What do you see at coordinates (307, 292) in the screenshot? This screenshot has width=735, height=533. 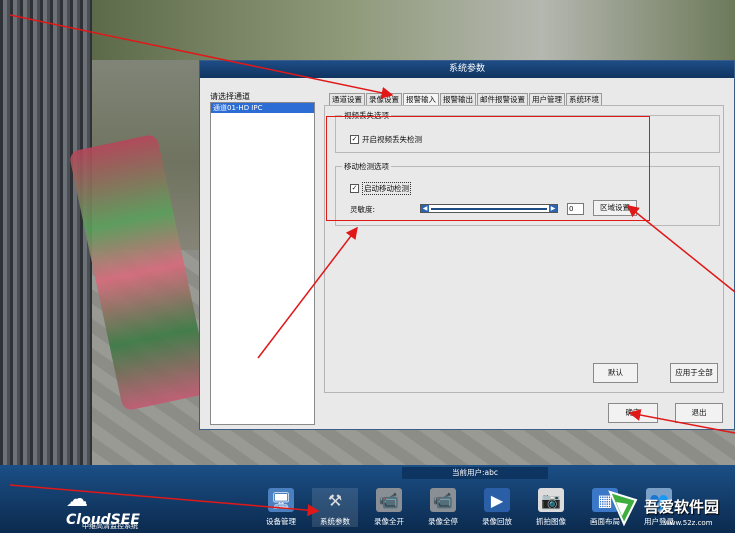 I see `arrow-to-highlight` at bounding box center [307, 292].